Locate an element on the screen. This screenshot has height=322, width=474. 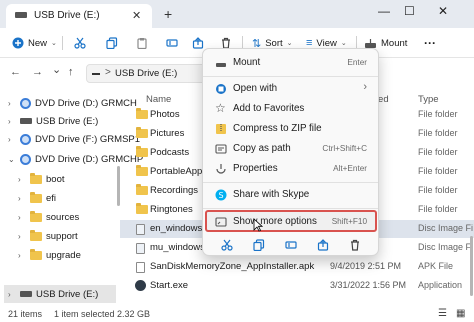
tab-close-icon: ✕ is located at coordinates (136, 15).